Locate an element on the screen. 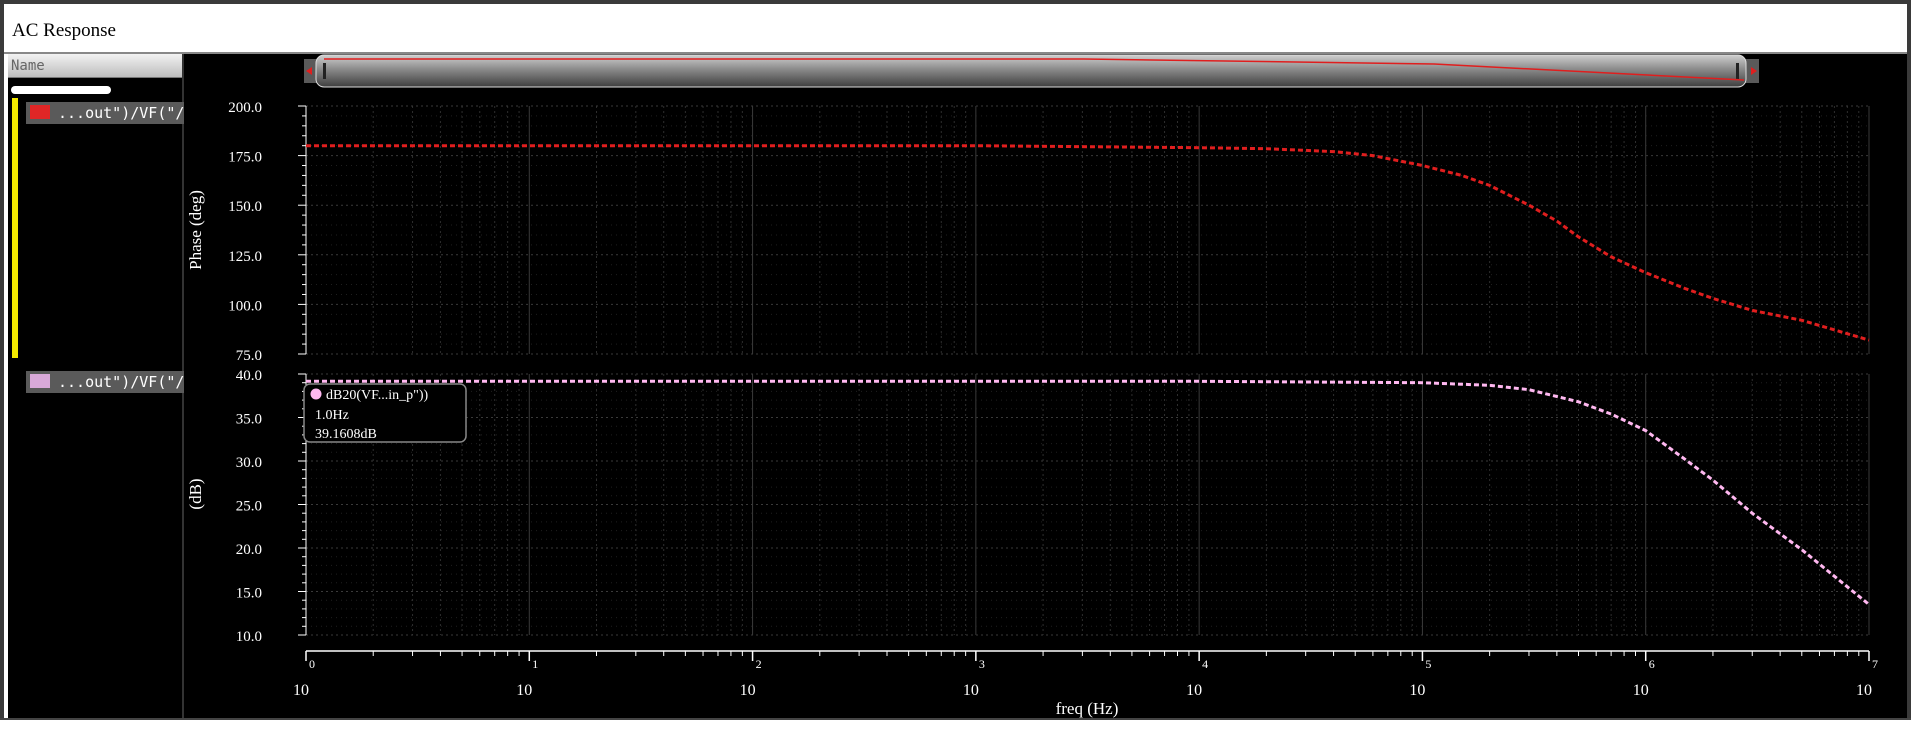 Image resolution: width=1911 pixels, height=733 pixels. trace-sidebar: Name ...out")/VF("/V ...out")/VF("/V is located at coordinates (100, 390).